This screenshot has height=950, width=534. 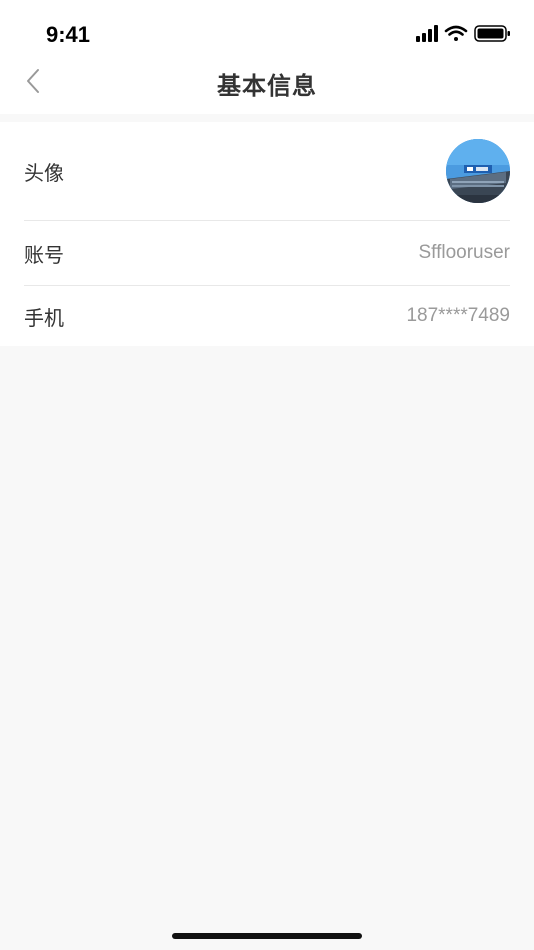 What do you see at coordinates (68, 34) in the screenshot?
I see `status-time: 9:41` at bounding box center [68, 34].